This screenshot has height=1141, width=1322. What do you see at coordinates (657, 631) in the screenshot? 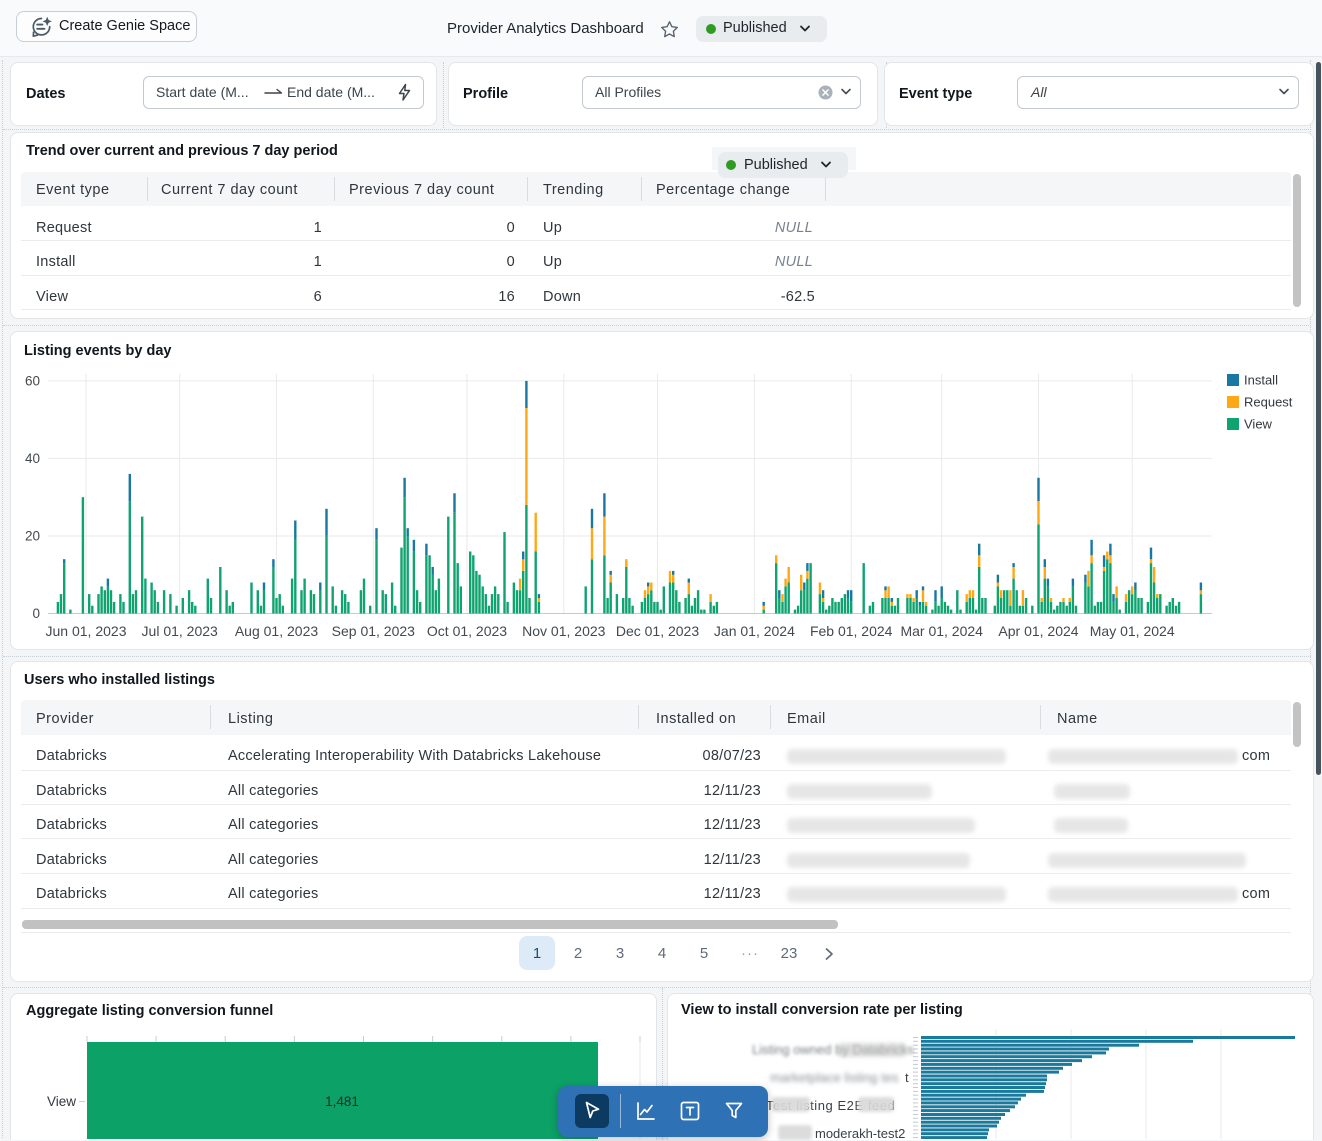
I see `svg-text: Dec 01, 2023` at bounding box center [657, 631].